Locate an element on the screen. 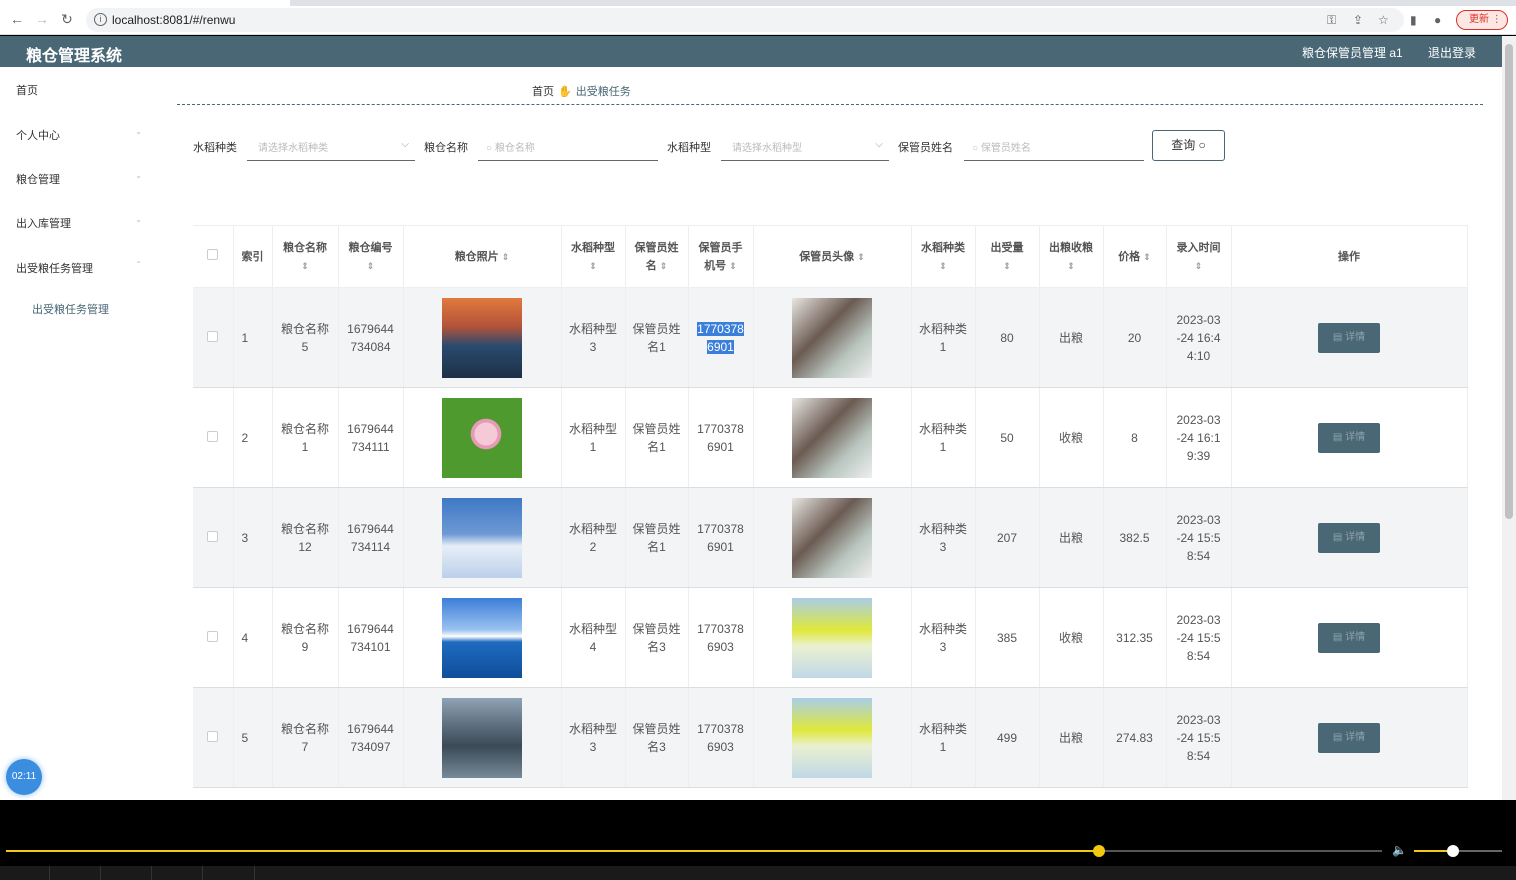  key-icon: ⚿ is located at coordinates (1331, 20).